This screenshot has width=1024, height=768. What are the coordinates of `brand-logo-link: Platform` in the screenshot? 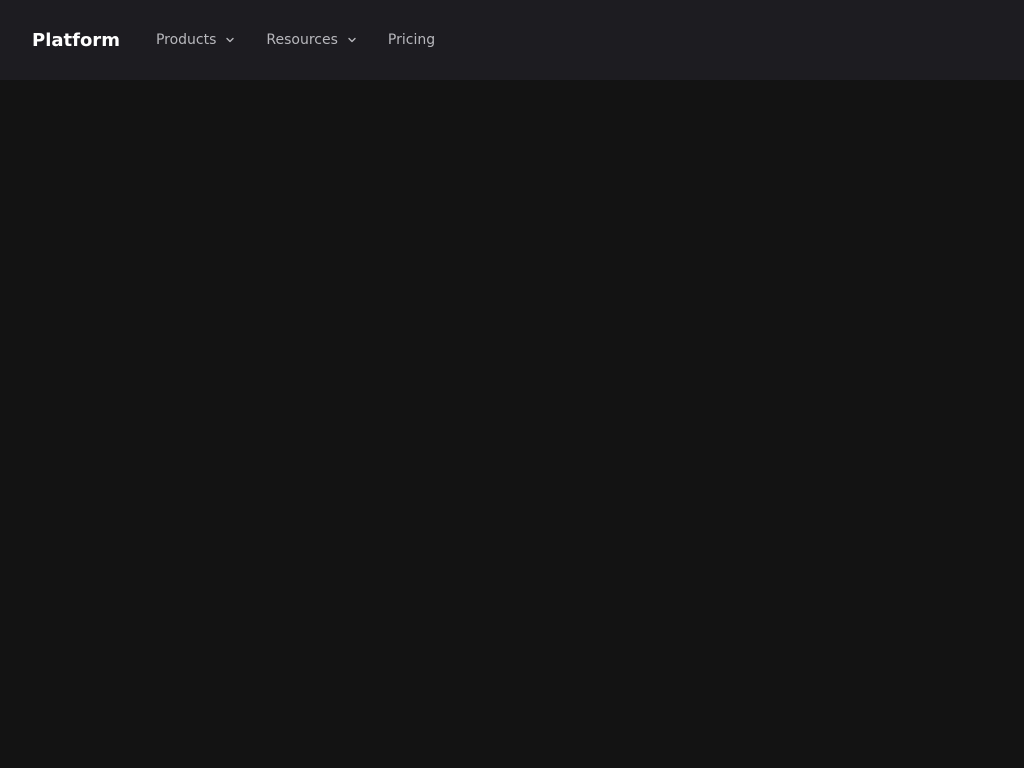 It's located at (76, 40).